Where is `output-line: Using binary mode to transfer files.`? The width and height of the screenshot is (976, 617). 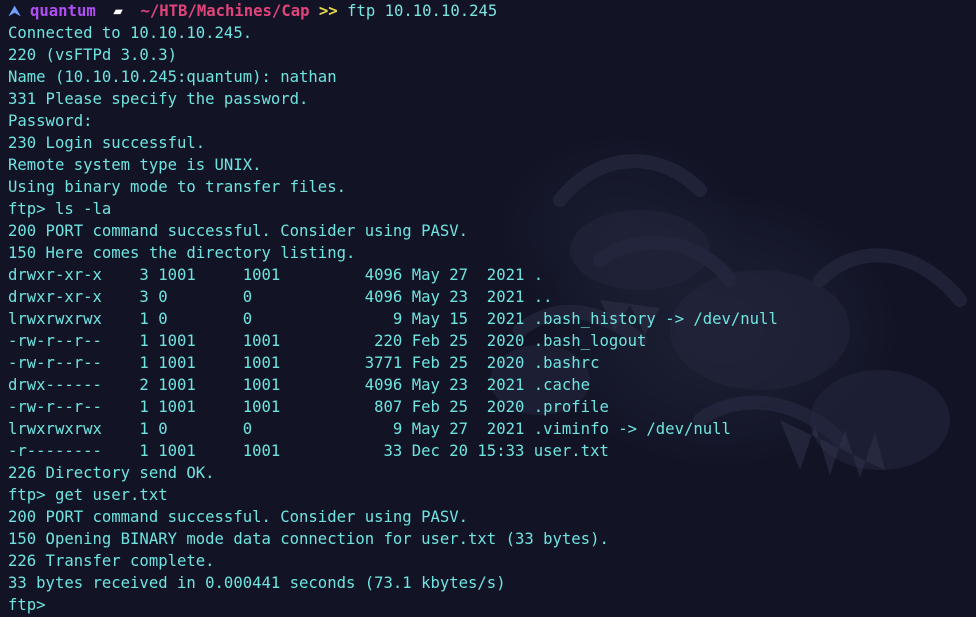 output-line: Using binary mode to transfer files. is located at coordinates (177, 187).